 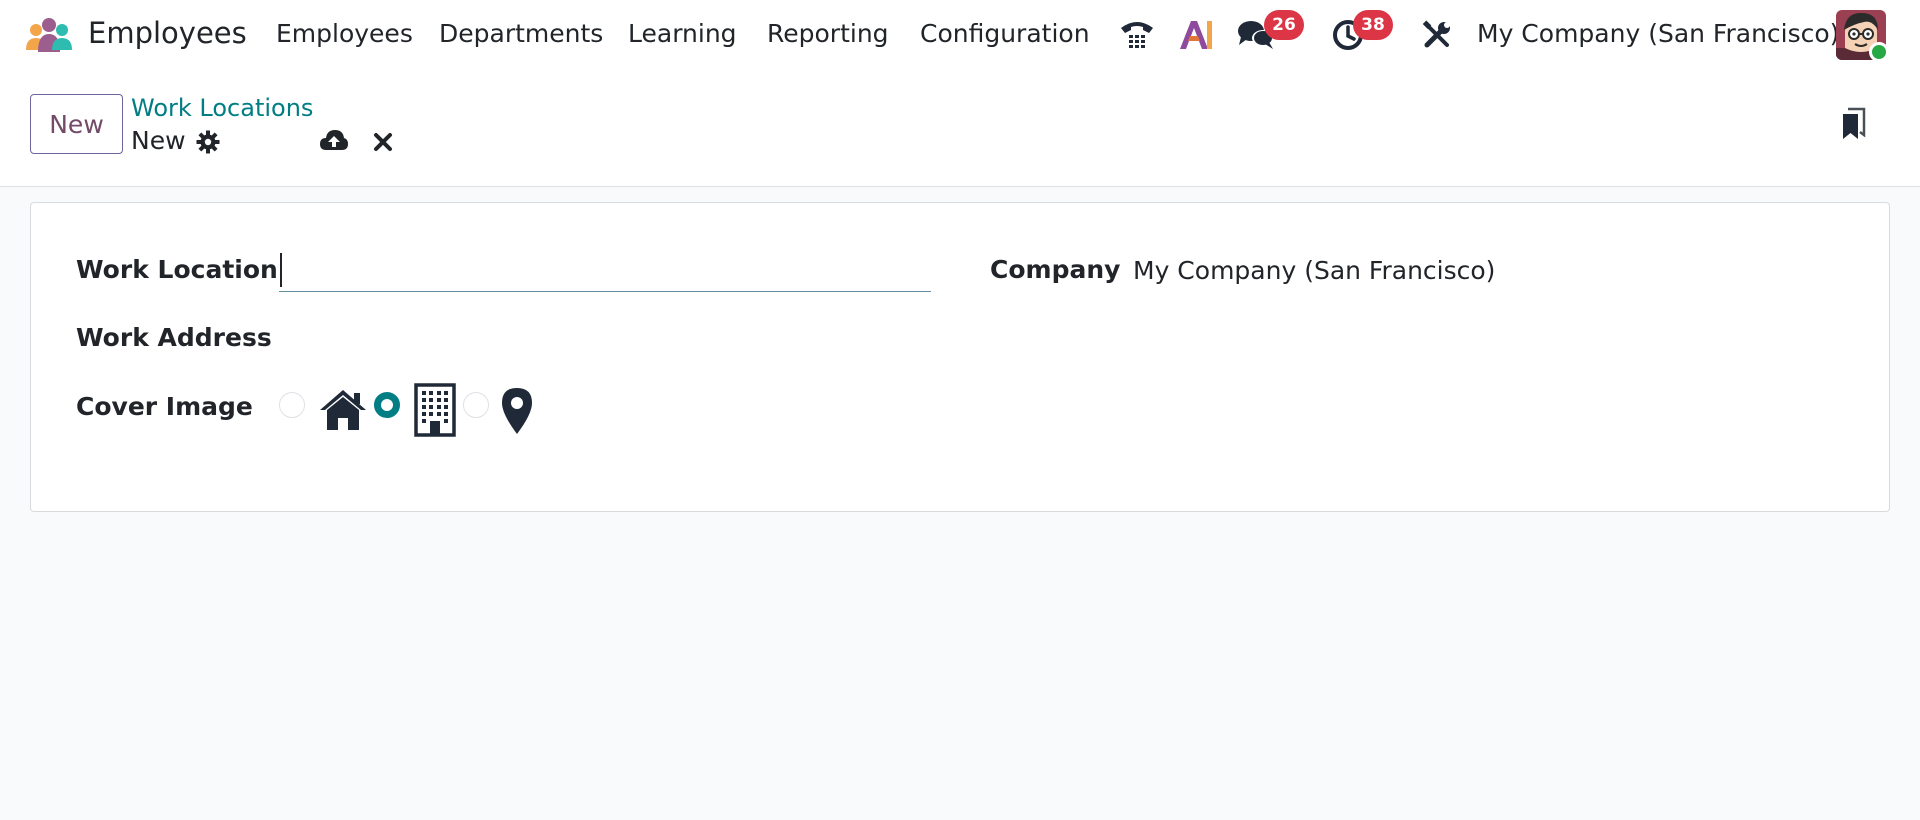 What do you see at coordinates (167, 33) in the screenshot?
I see `app-name: Employees` at bounding box center [167, 33].